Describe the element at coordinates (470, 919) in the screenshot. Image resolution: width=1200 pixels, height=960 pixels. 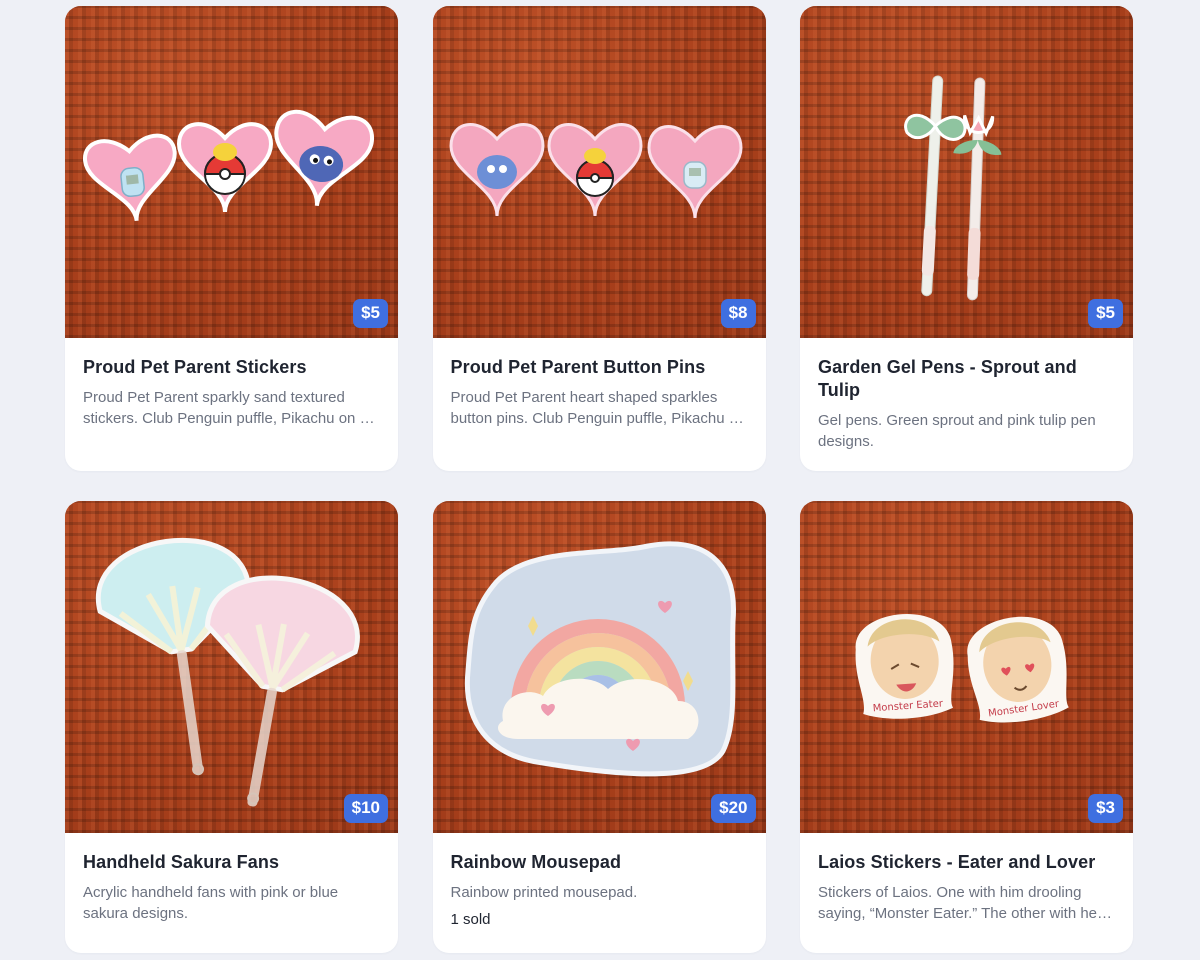
I see `sold-count: 1 sold` at that location.